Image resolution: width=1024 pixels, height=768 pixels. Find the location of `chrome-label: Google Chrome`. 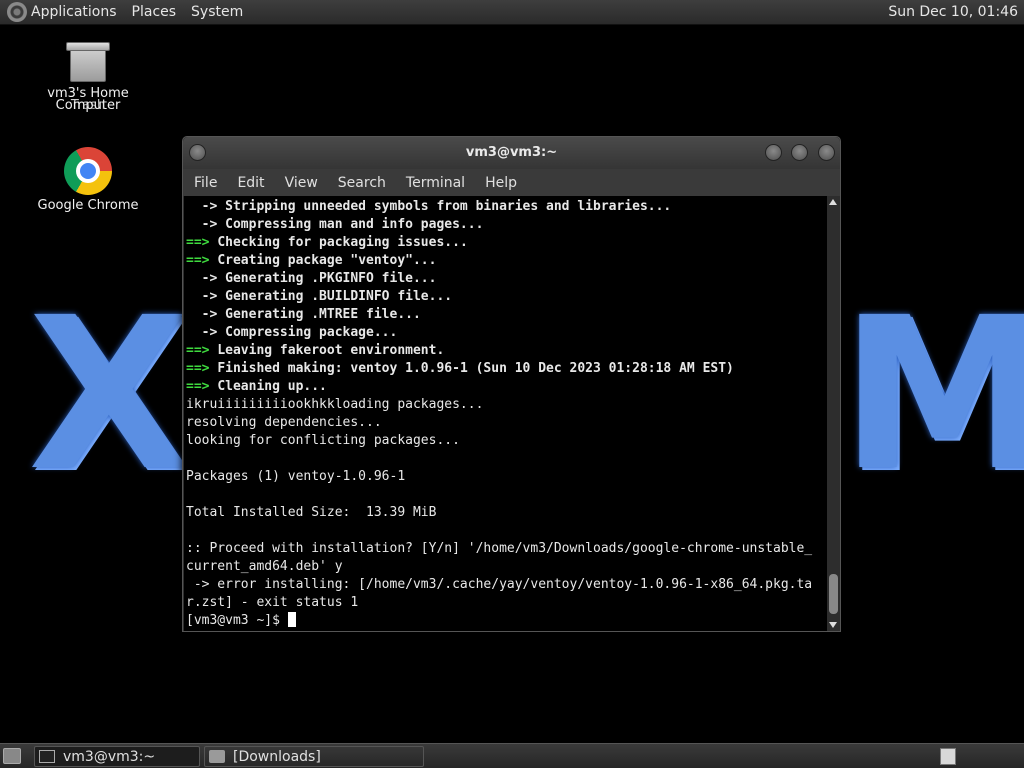

chrome-label: Google Chrome is located at coordinates (88, 205).